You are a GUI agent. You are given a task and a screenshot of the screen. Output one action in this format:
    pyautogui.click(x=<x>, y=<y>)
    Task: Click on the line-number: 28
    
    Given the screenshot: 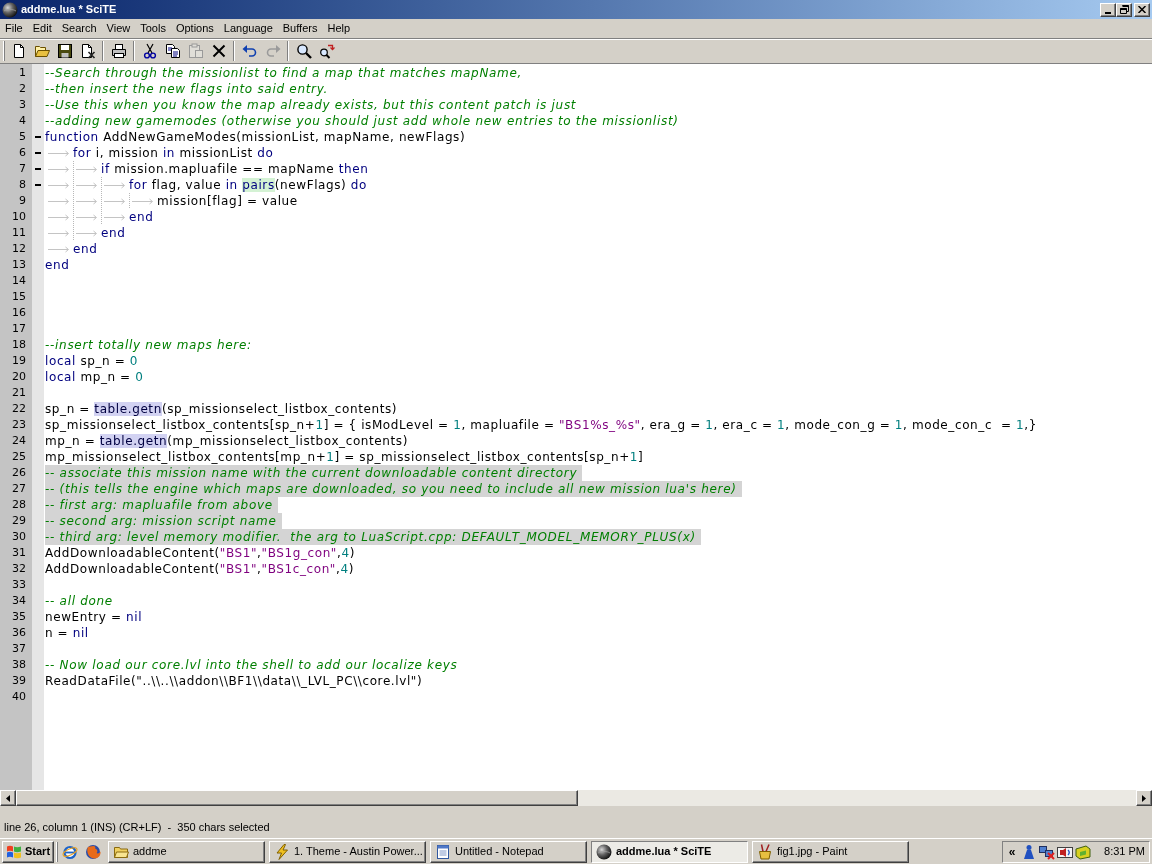 What is the action you would take?
    pyautogui.click(x=19, y=505)
    